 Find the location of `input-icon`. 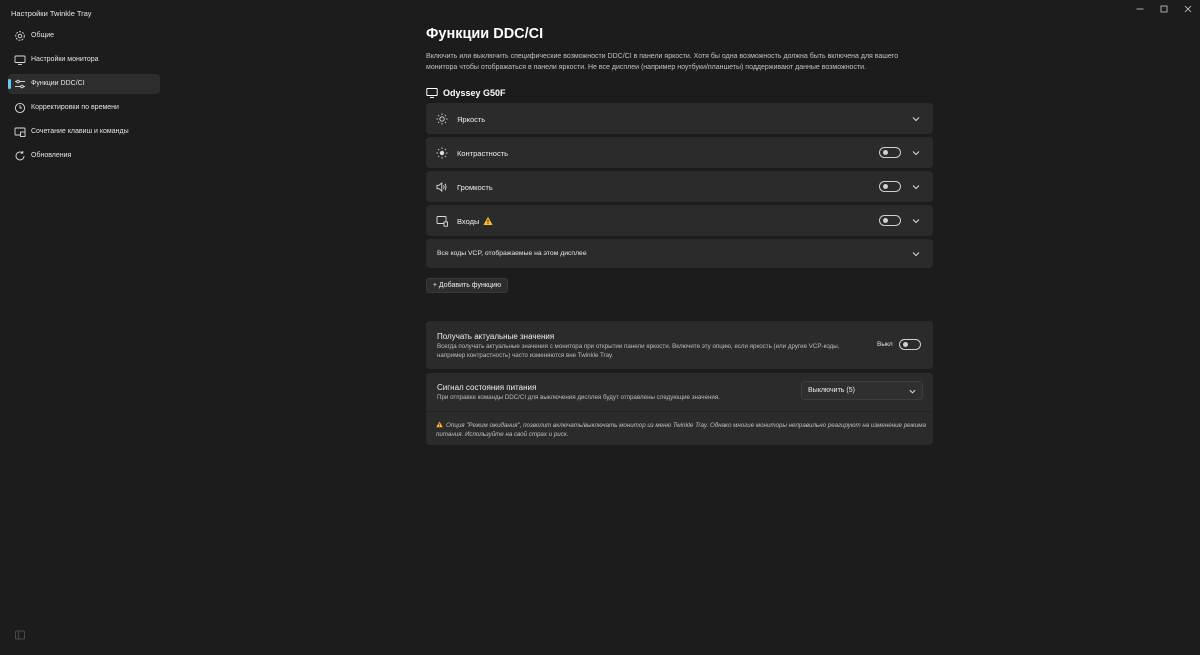

input-icon is located at coordinates (442, 221).